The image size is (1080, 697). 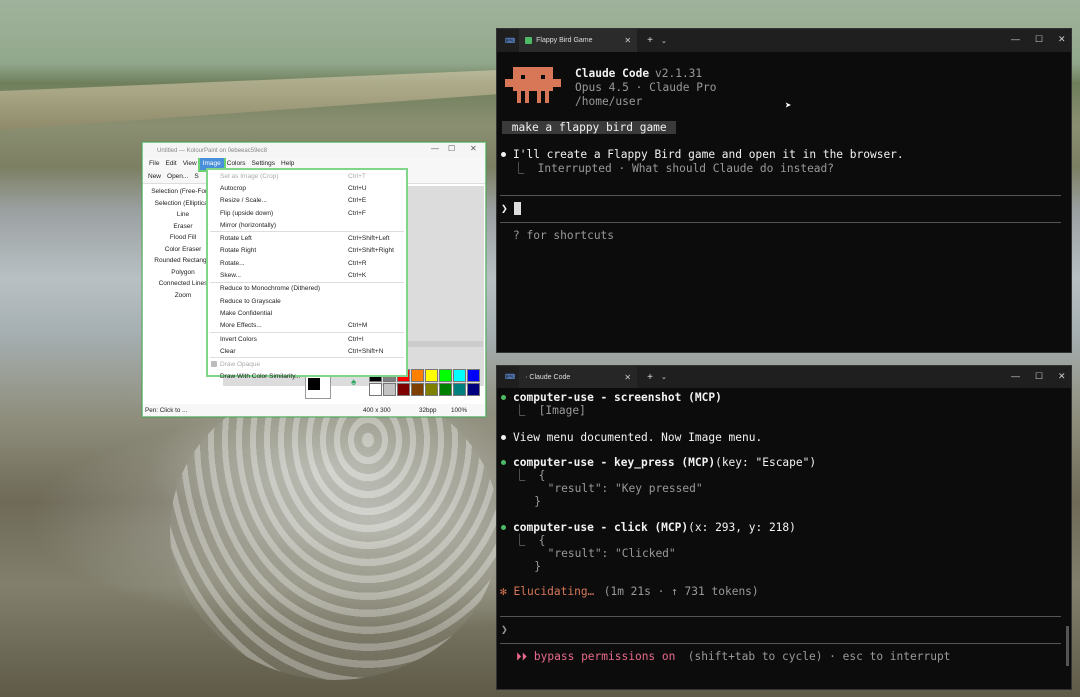 I want to click on image-menu-item: Flip (upside down) Ctrl+F, so click(x=307, y=213).